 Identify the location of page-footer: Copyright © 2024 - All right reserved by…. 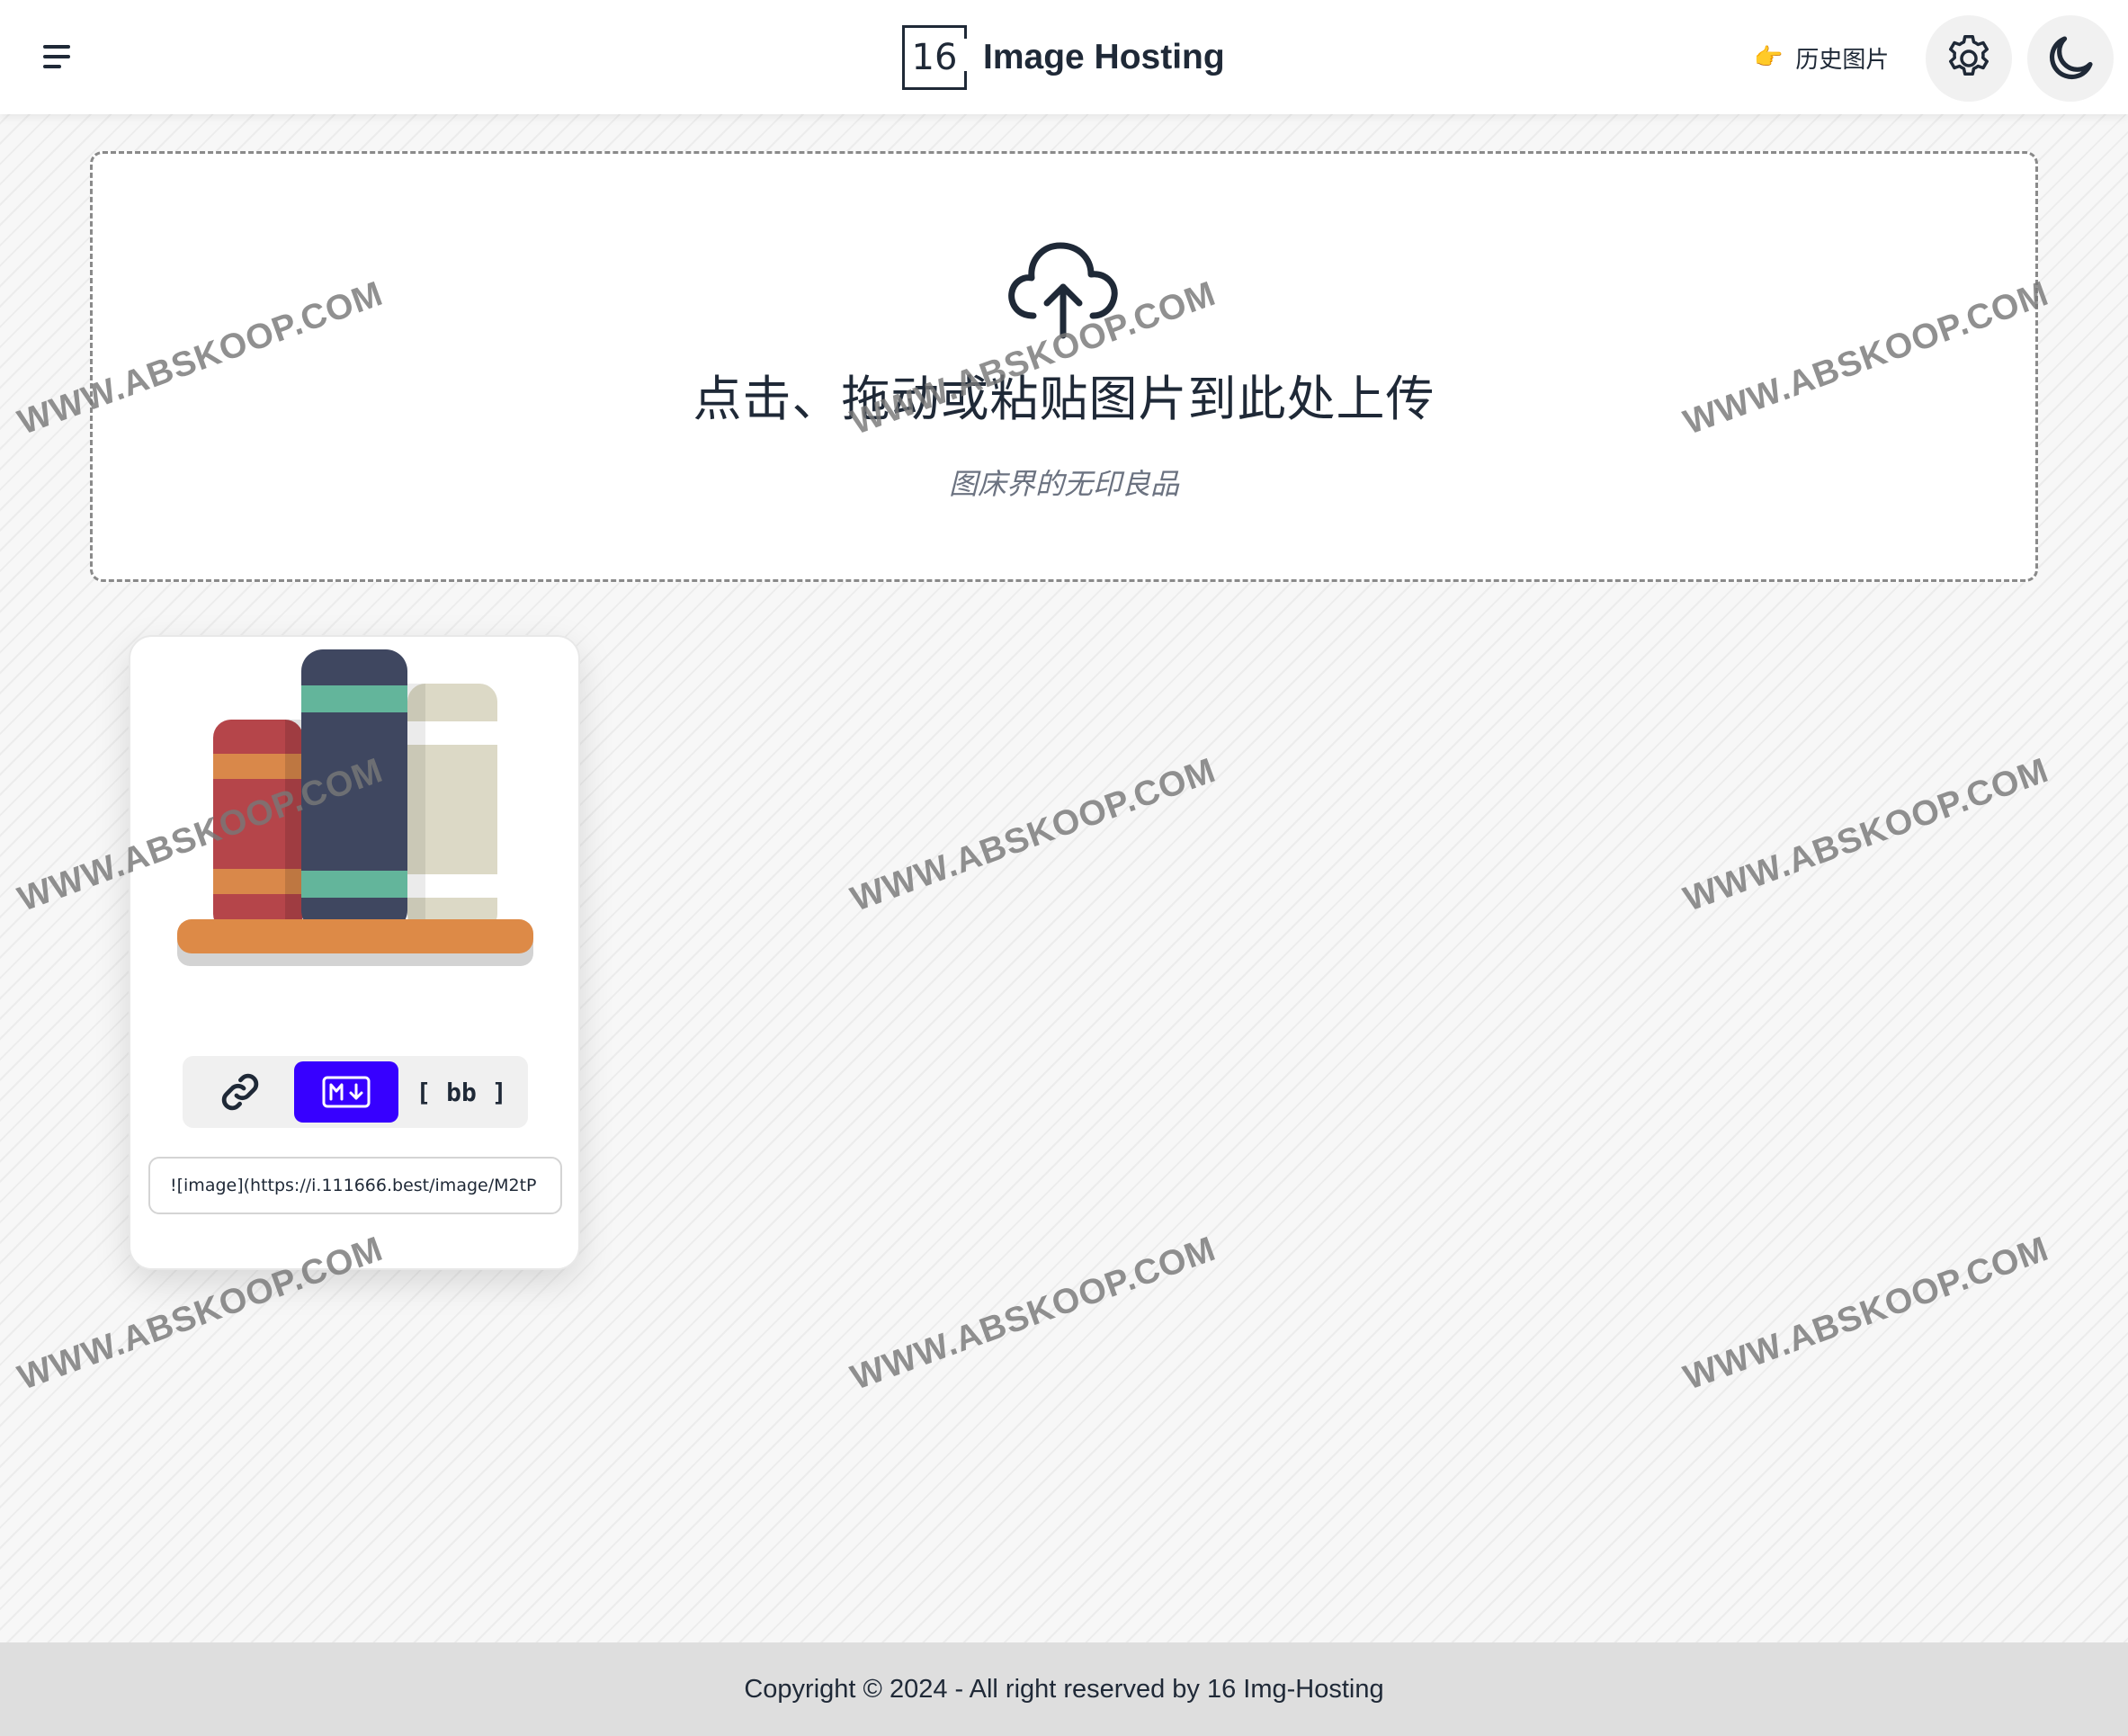
(1064, 1689).